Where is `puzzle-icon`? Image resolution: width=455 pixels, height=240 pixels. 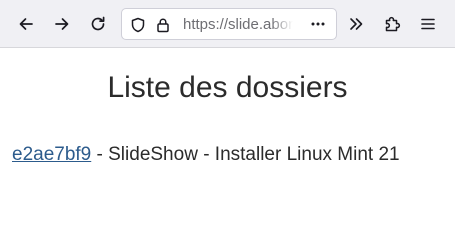
puzzle-icon is located at coordinates (393, 24).